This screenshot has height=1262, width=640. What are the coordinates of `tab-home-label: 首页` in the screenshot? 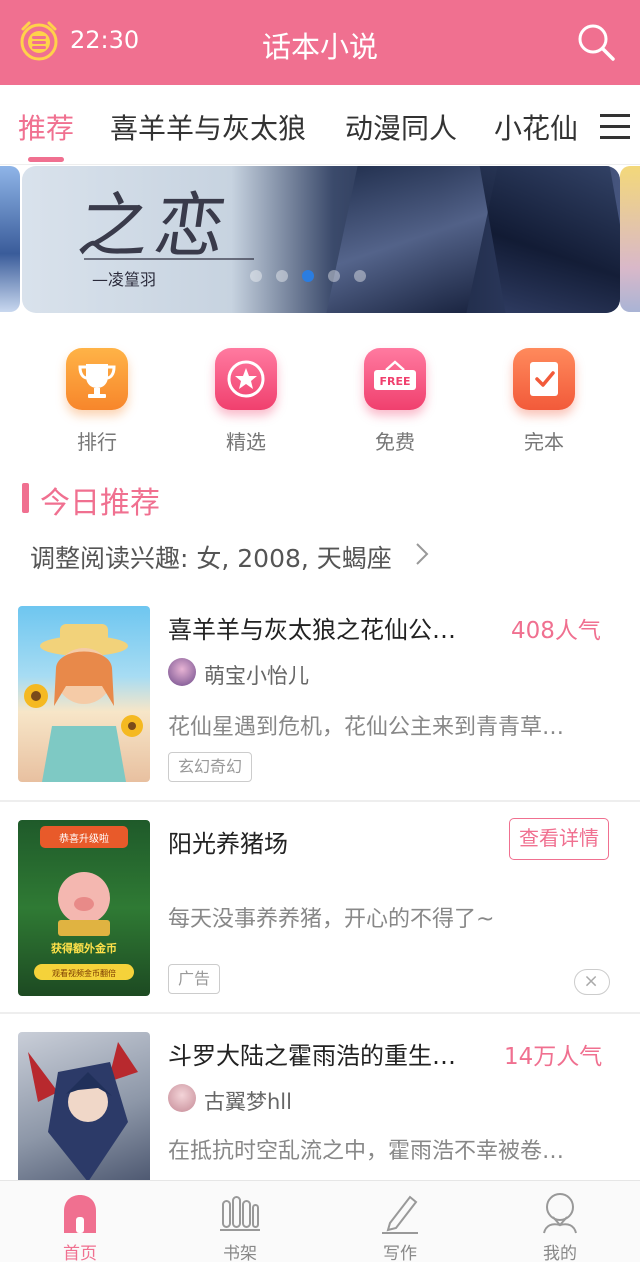 It's located at (80, 1253).